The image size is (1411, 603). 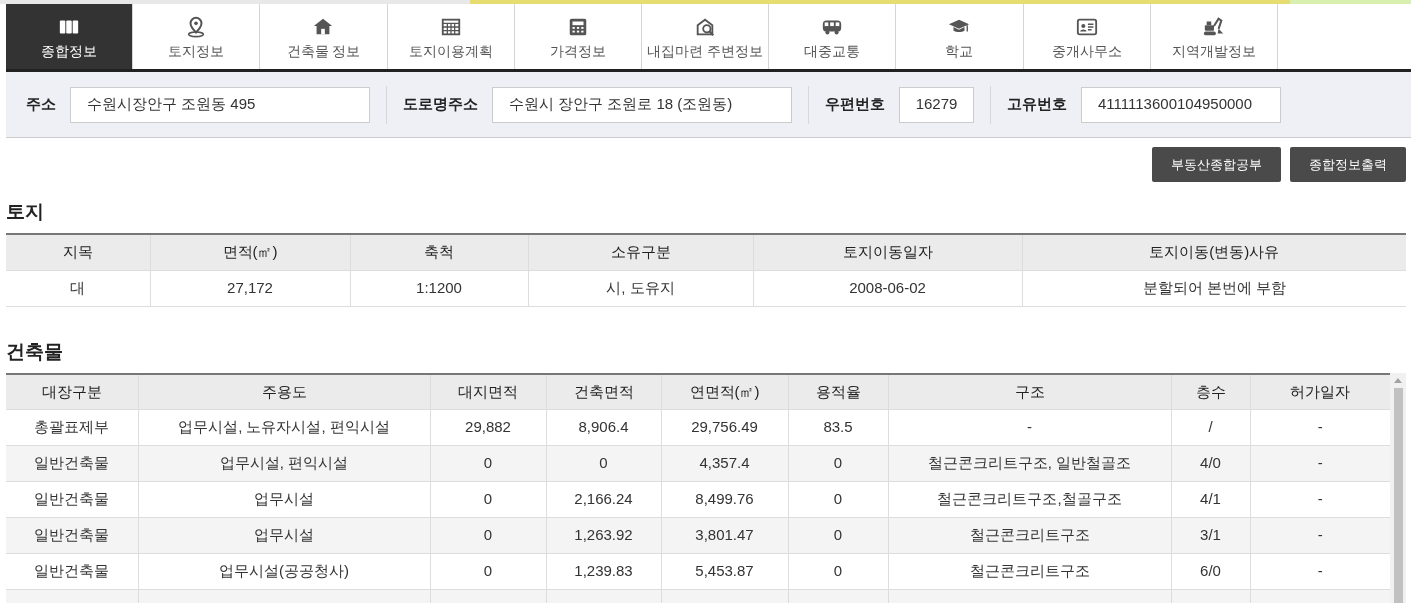 What do you see at coordinates (1348, 164) in the screenshot?
I see `action-button: 종합정보출력` at bounding box center [1348, 164].